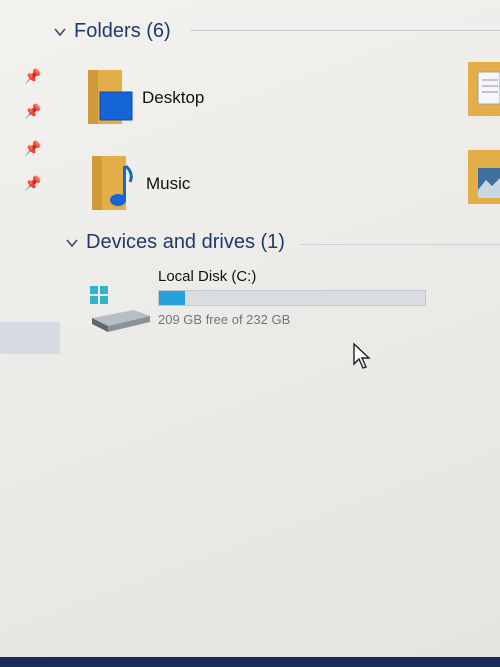 This screenshot has width=500, height=667. I want to click on drive-usage-bar, so click(292, 298).